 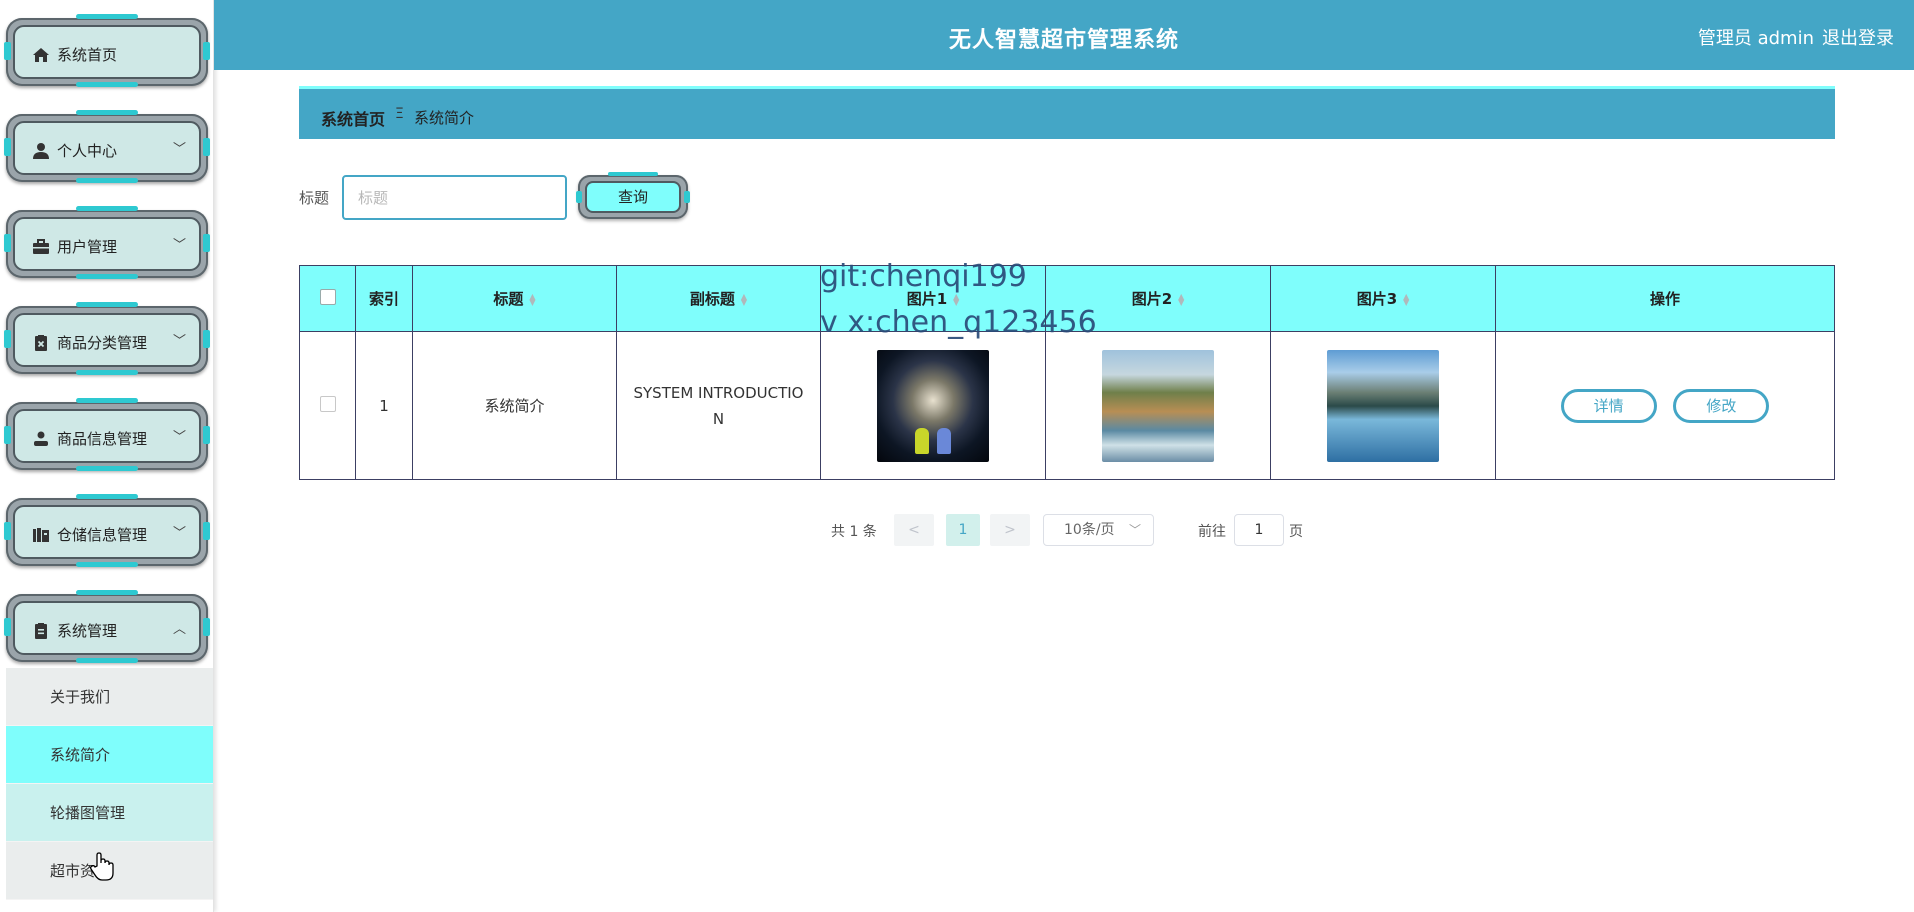 I want to click on sidebar-item-label: 个人中心, so click(x=87, y=151).